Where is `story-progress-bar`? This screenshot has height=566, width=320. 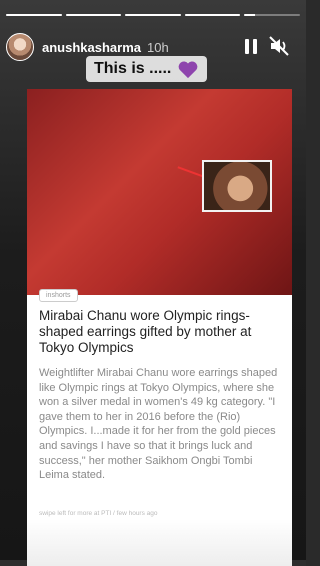
story-progress-bar is located at coordinates (153, 15).